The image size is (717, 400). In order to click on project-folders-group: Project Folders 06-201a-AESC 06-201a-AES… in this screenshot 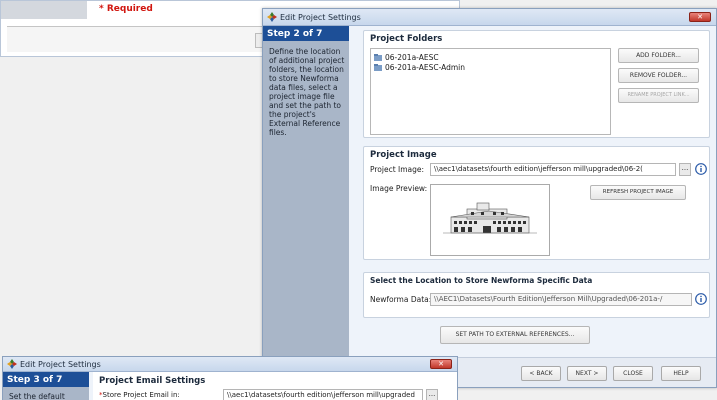, I will do `click(536, 84)`.